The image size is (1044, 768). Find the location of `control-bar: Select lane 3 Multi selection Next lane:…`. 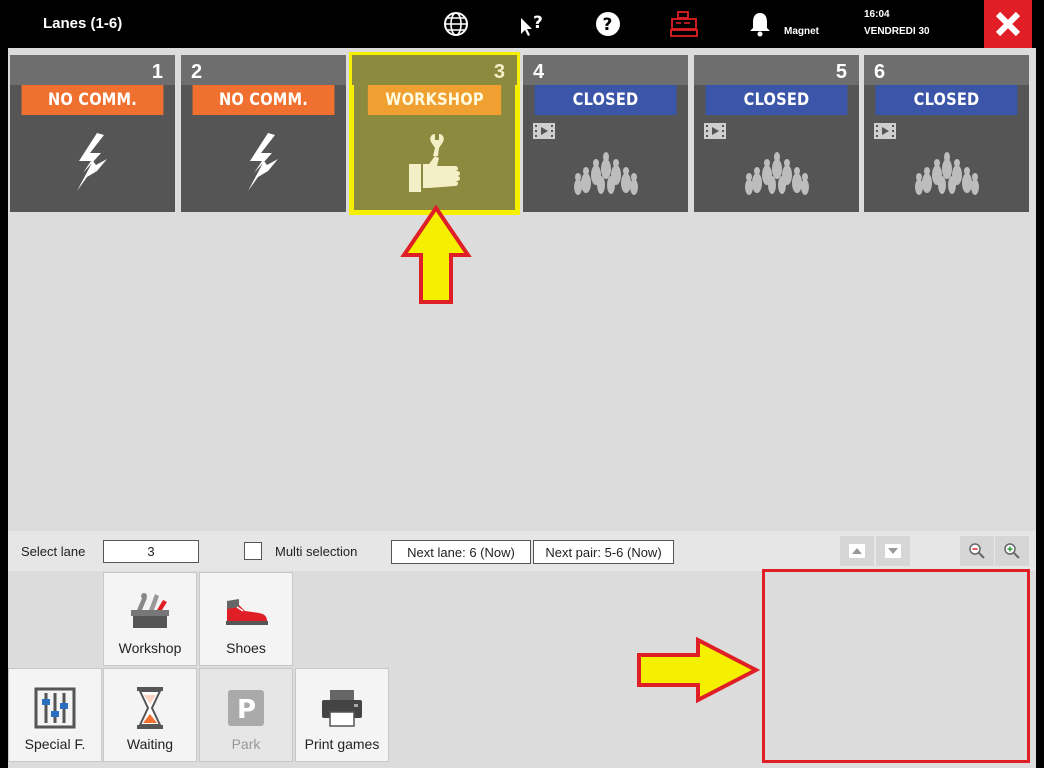

control-bar: Select lane 3 Multi selection Next lane:… is located at coordinates (522, 551).